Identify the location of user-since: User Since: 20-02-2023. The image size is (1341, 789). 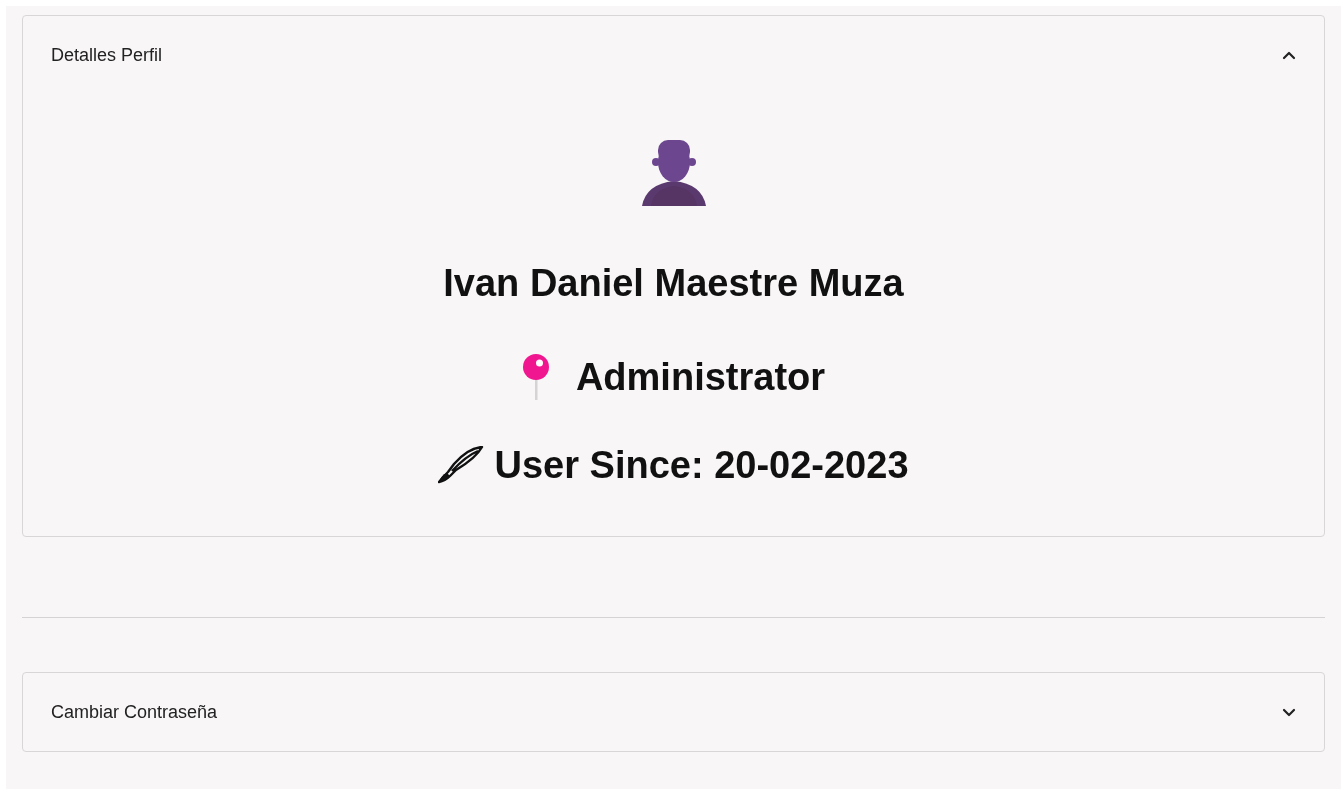
(701, 465).